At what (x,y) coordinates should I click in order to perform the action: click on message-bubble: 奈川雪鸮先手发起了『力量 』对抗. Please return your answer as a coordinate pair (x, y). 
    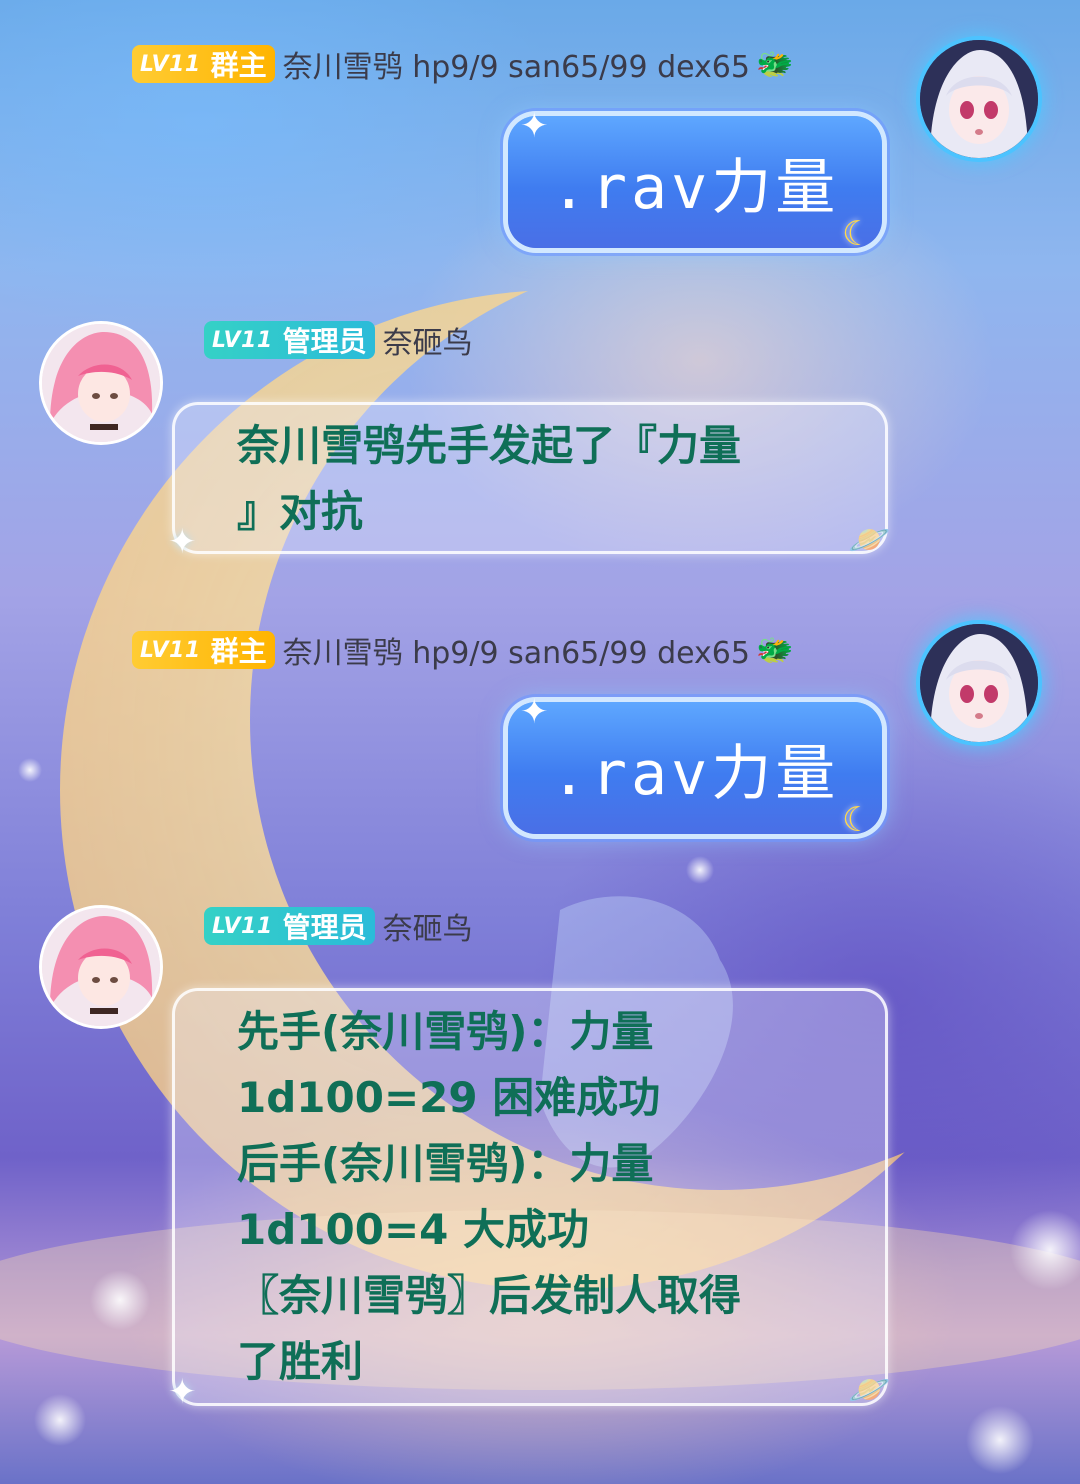
    Looking at the image, I should click on (530, 478).